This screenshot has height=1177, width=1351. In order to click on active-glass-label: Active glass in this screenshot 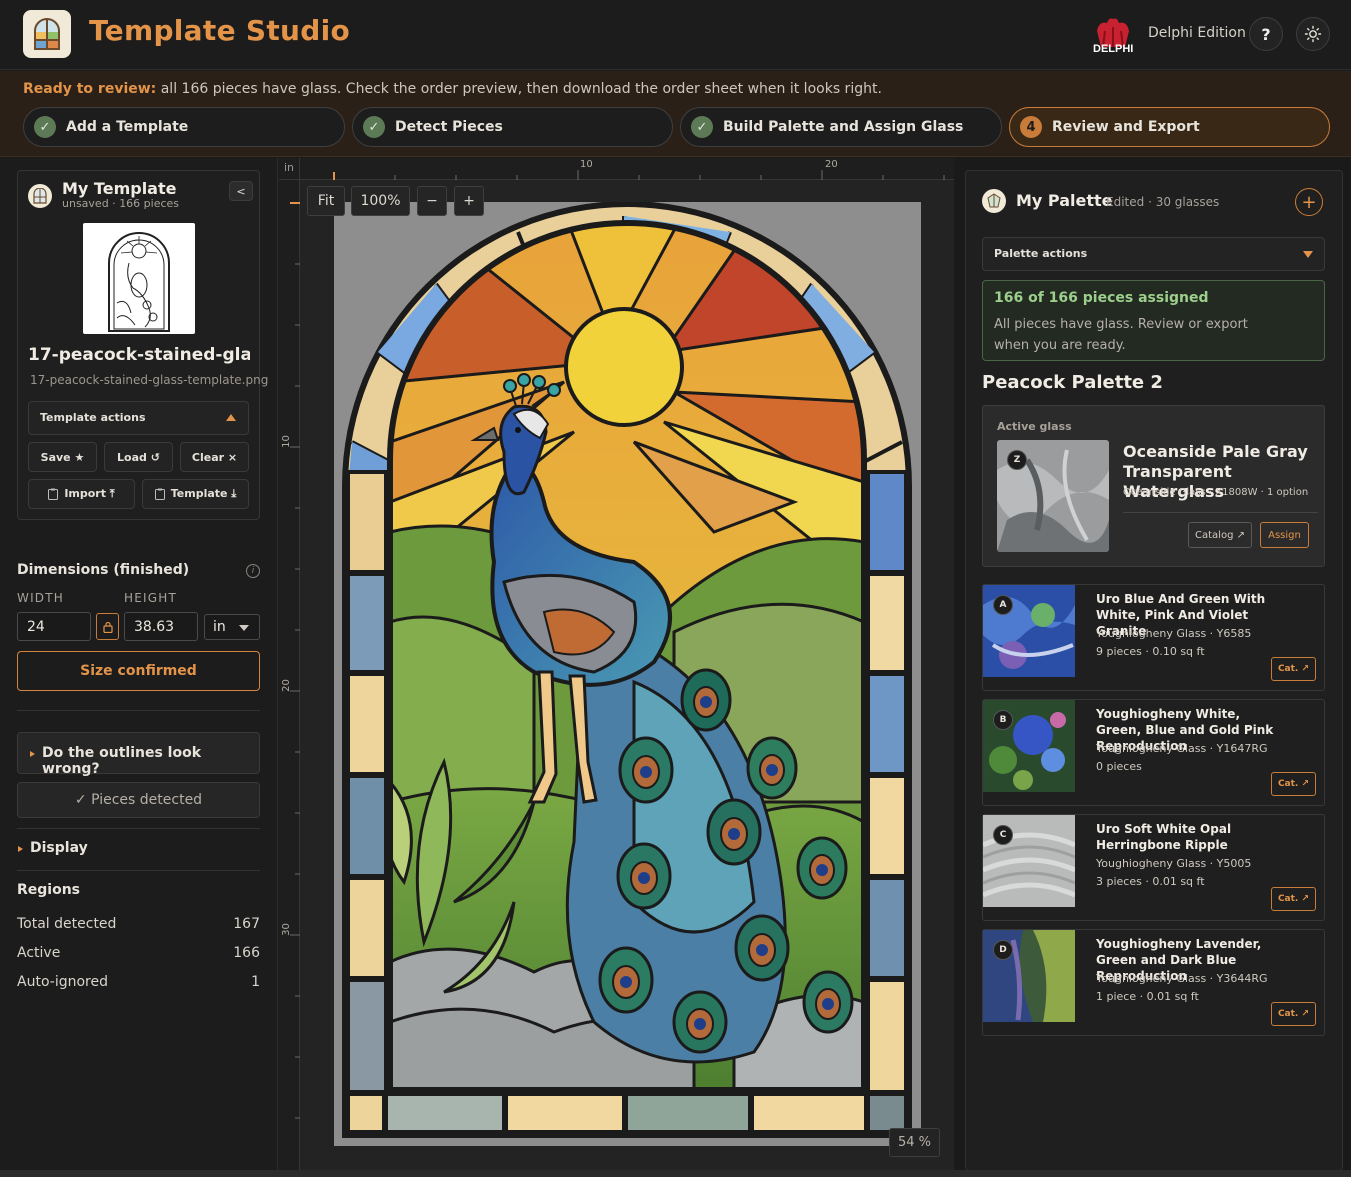, I will do `click(1034, 426)`.